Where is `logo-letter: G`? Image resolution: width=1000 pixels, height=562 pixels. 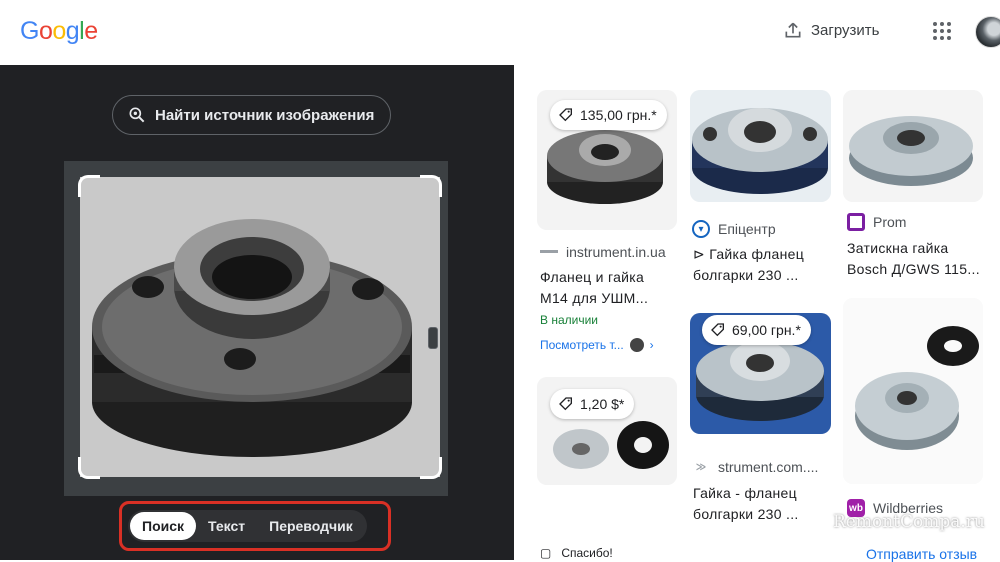
logo-letter: G is located at coordinates (29, 31).